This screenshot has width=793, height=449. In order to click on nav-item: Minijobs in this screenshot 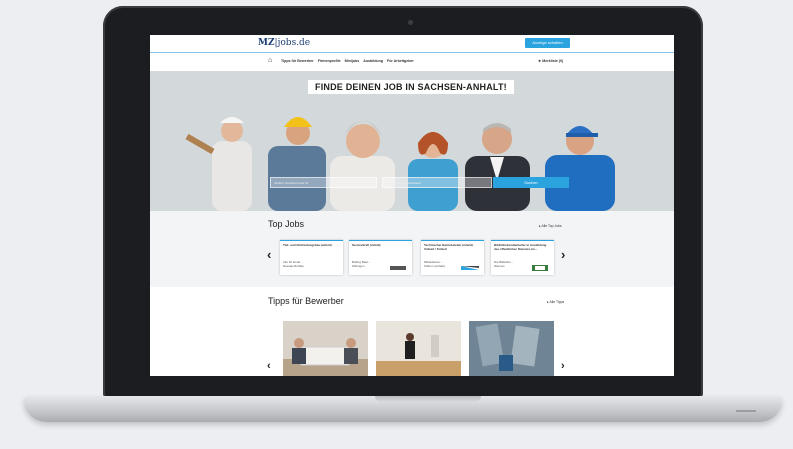, I will do `click(352, 61)`.